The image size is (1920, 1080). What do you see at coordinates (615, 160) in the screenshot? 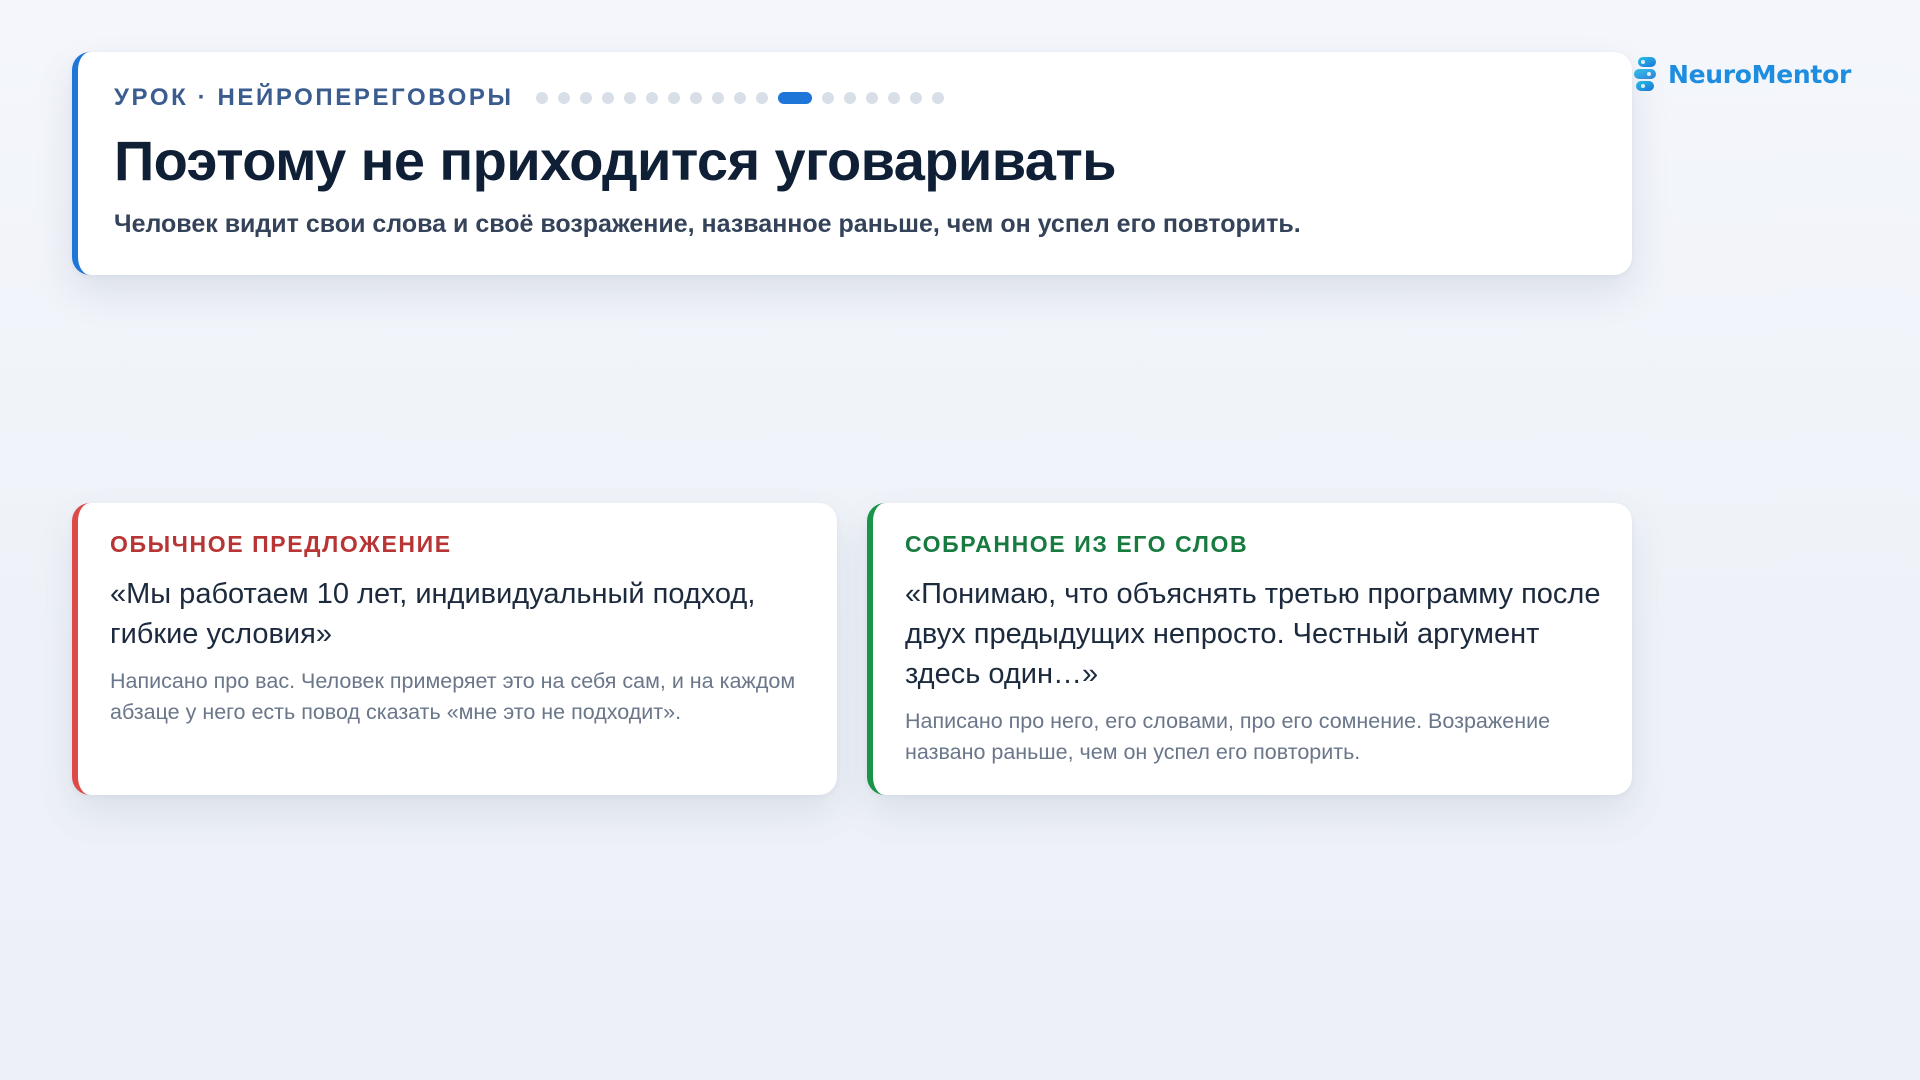
I see `page-title: Поэтому не приходится уговаривать` at bounding box center [615, 160].